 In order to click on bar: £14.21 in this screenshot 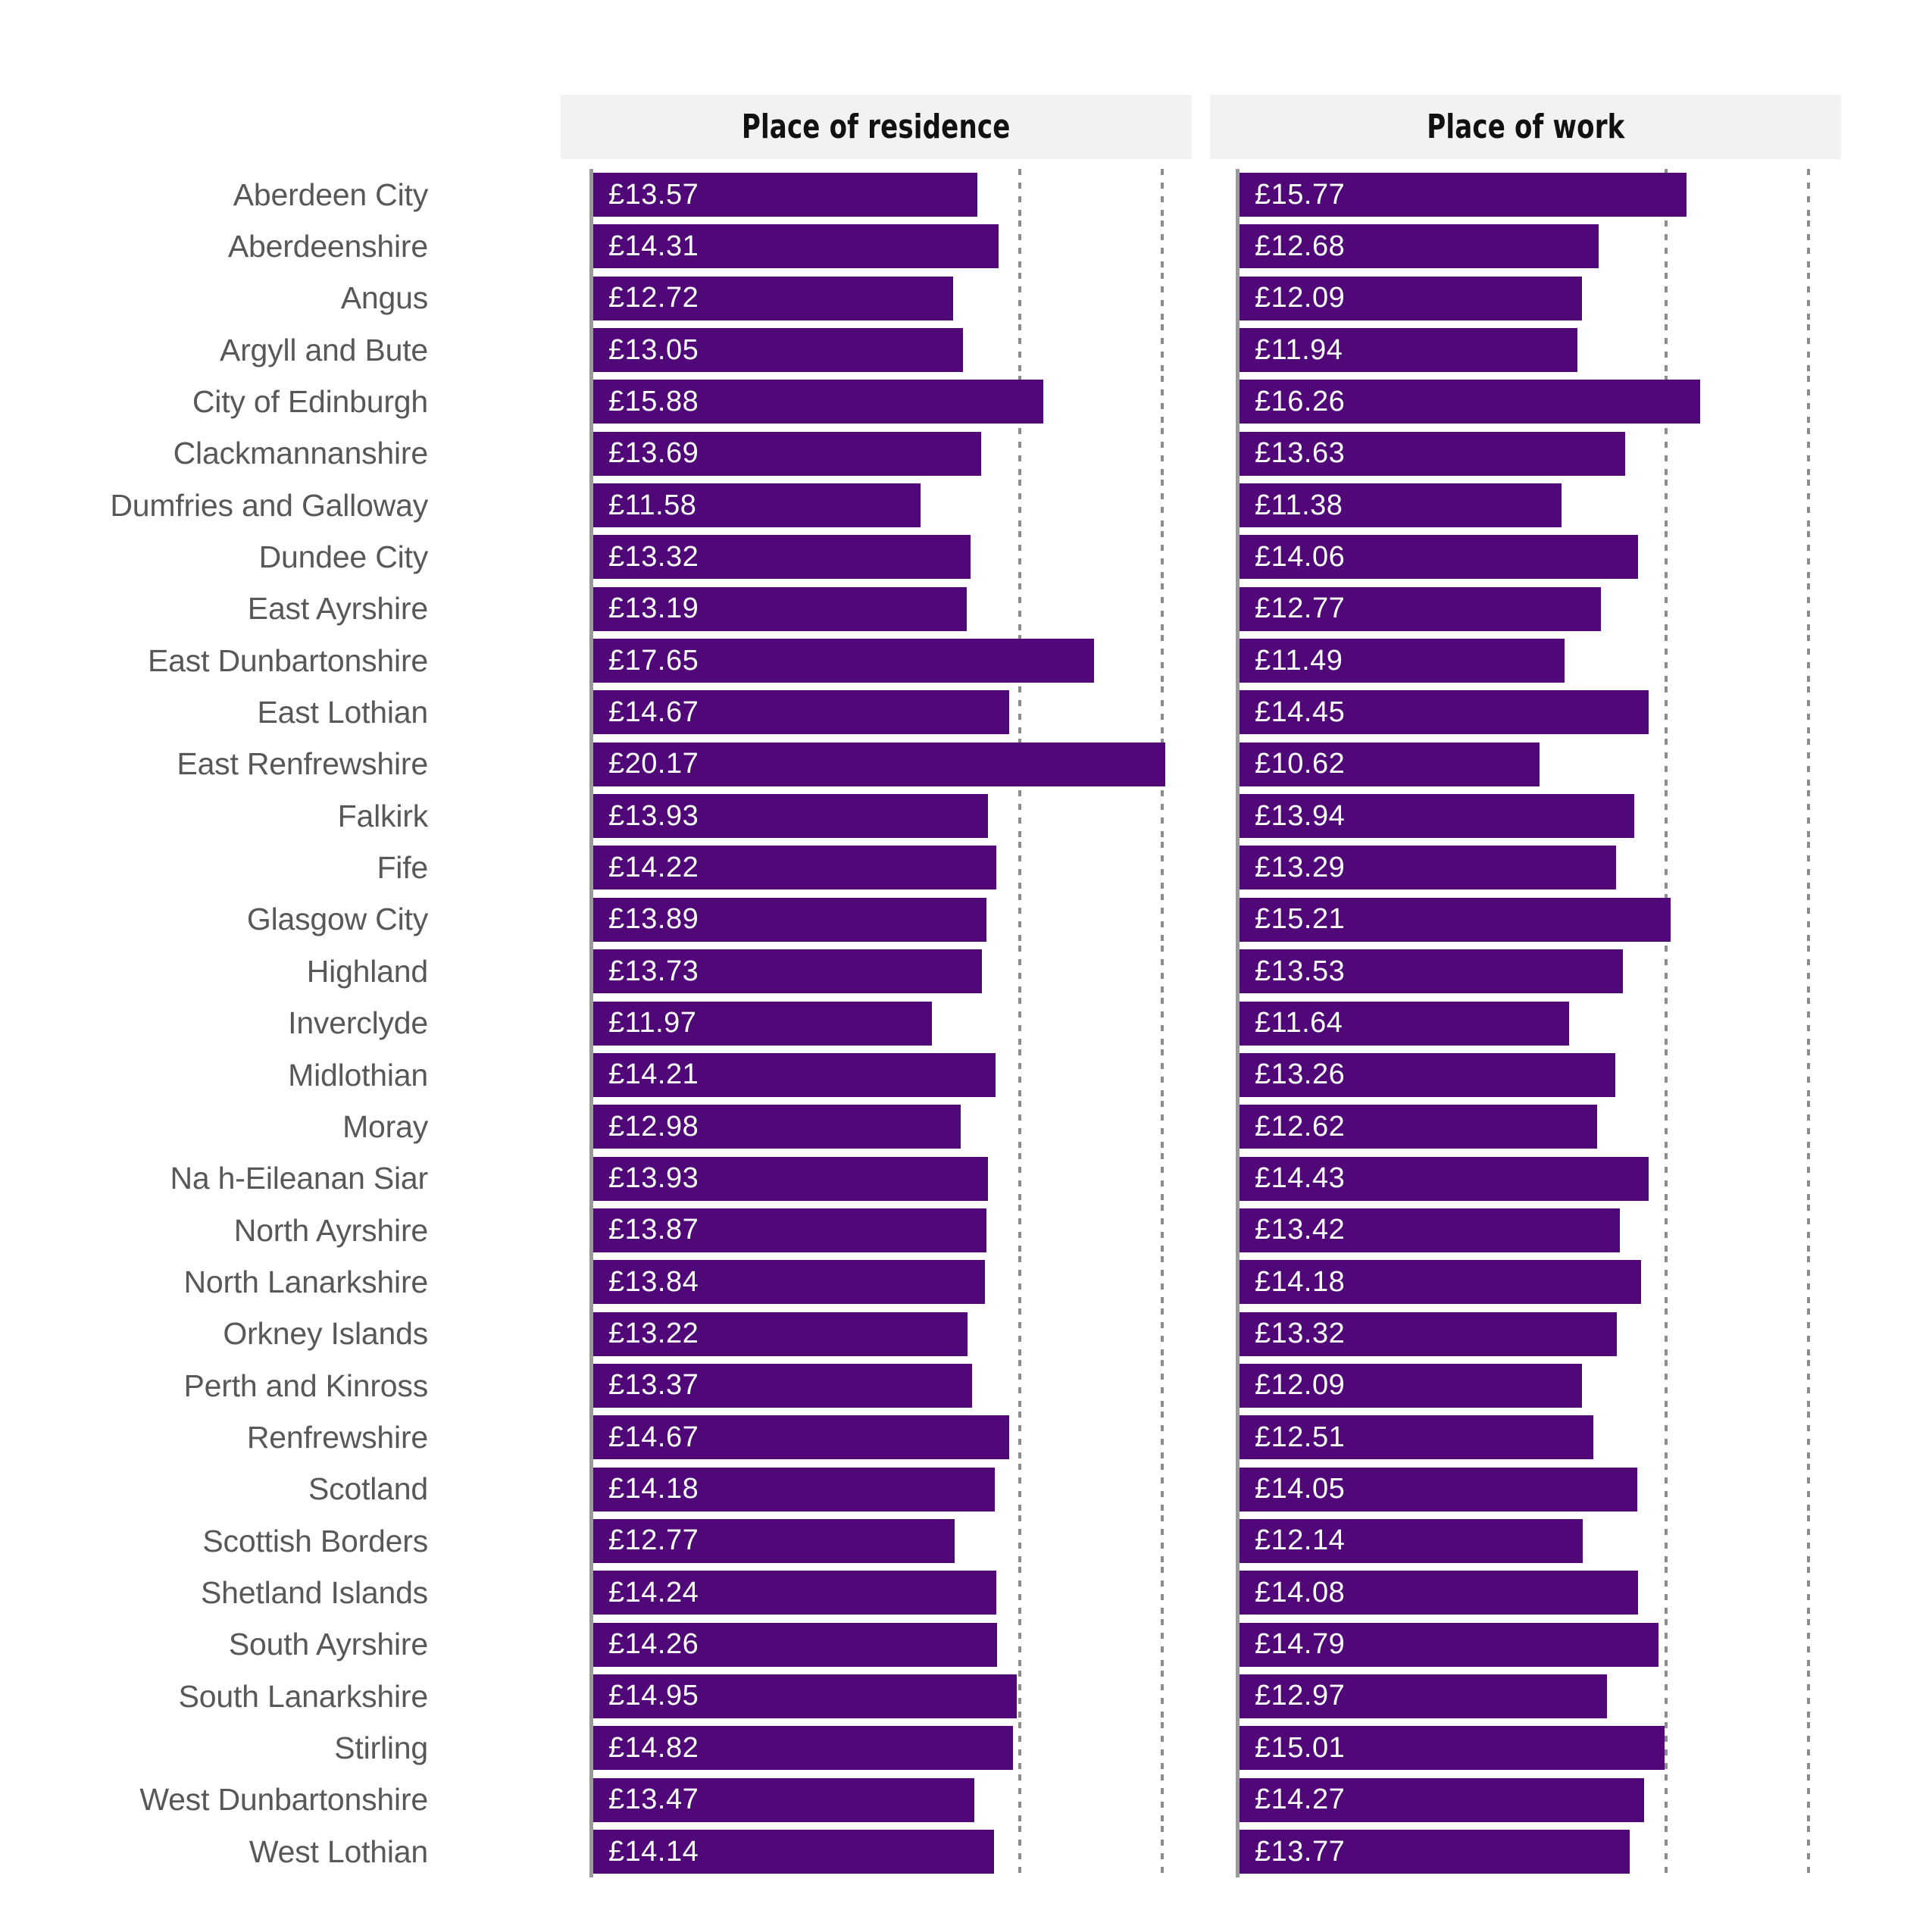, I will do `click(794, 1074)`.